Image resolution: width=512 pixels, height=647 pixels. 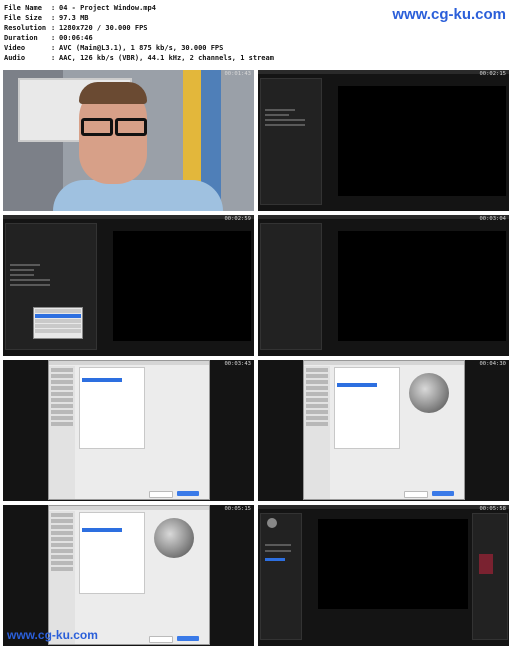 I want to click on thumbnail-5: 00:03:43, so click(x=128, y=430).